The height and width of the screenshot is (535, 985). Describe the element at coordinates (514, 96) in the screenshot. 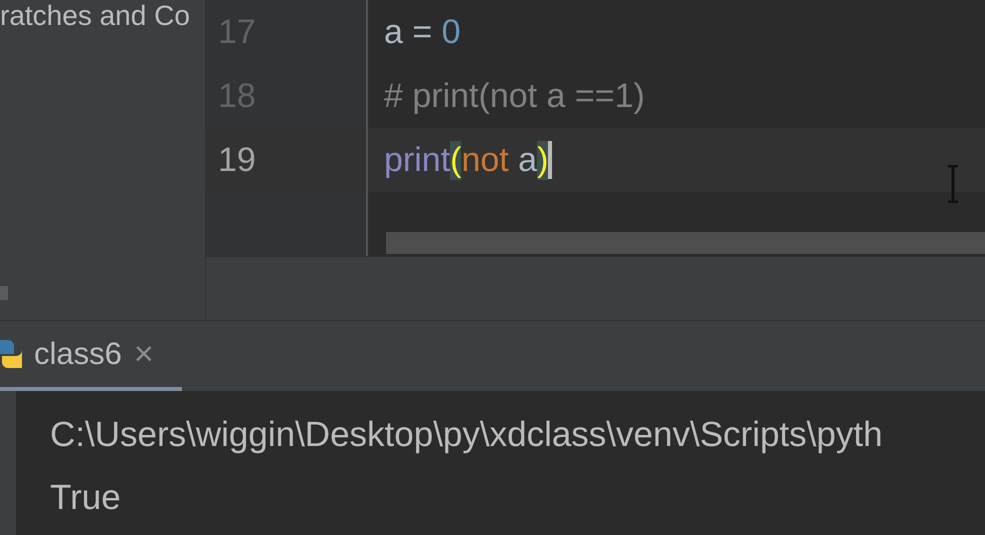

I see `code-token: # print(not a ==1)` at that location.